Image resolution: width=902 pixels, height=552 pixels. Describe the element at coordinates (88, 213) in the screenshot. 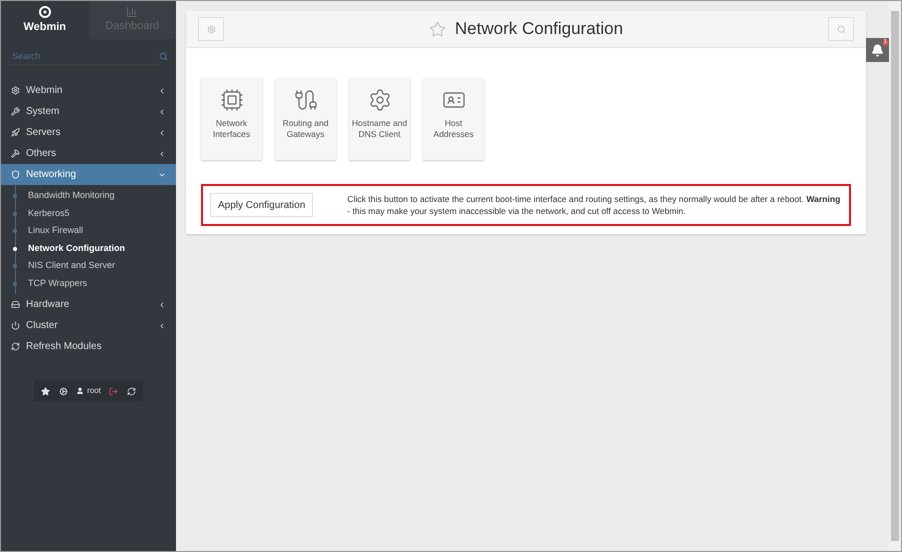

I see `submenu-item: Kerberos5` at that location.